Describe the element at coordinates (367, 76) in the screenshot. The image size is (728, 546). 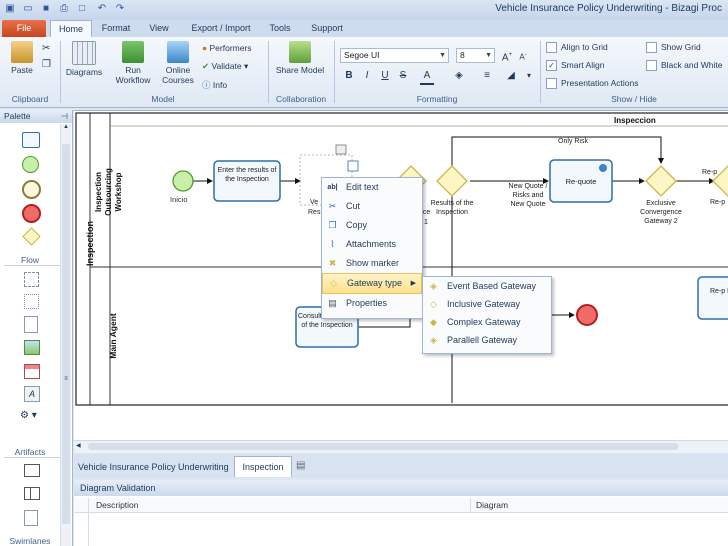
I see `italic-button: I` at that location.